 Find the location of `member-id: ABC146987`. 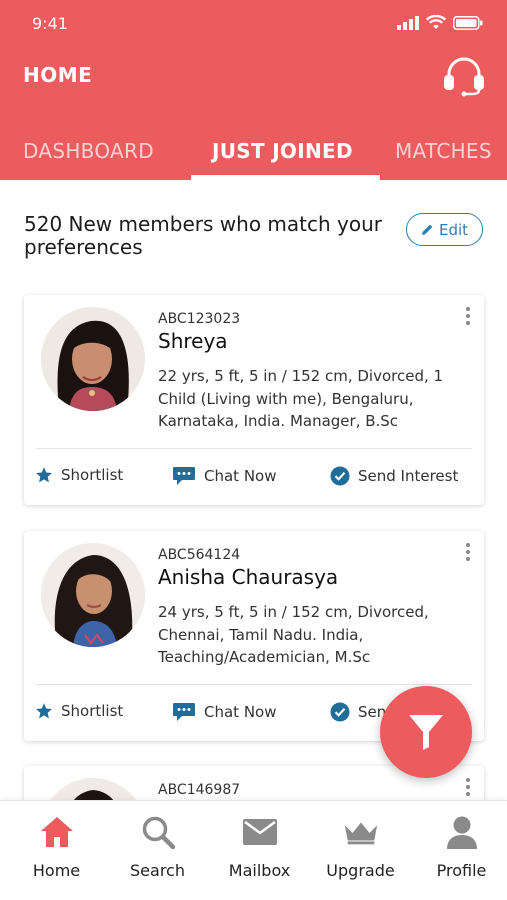

member-id: ABC146987 is located at coordinates (199, 790).